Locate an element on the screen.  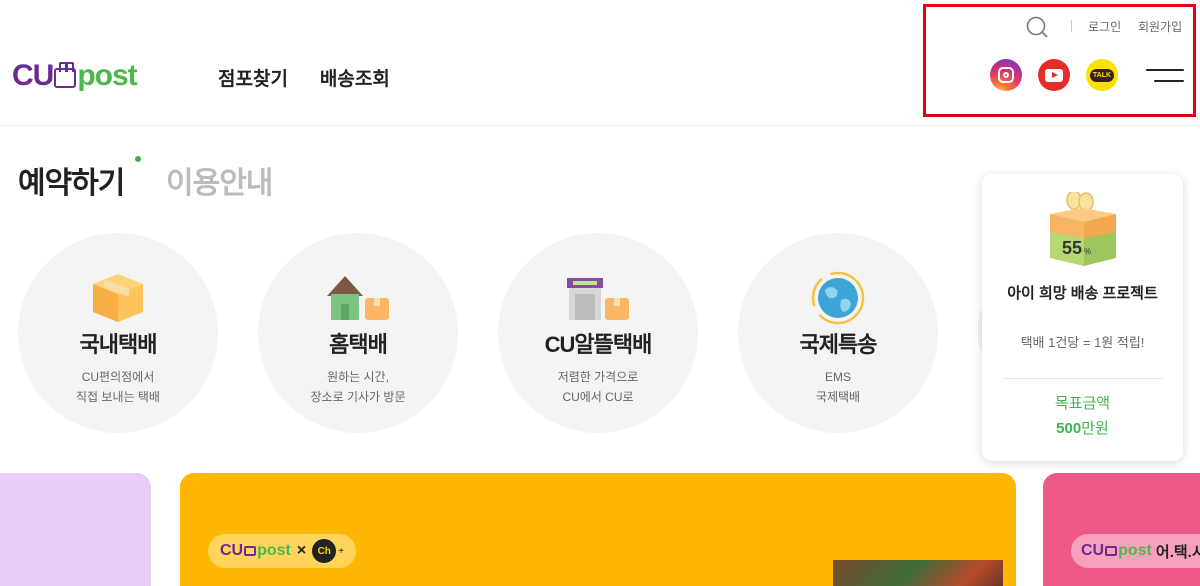
service-cu-saver: CU알뜰택배 저렴한 가격으로 CU에서 CU로 is located at coordinates (598, 333).